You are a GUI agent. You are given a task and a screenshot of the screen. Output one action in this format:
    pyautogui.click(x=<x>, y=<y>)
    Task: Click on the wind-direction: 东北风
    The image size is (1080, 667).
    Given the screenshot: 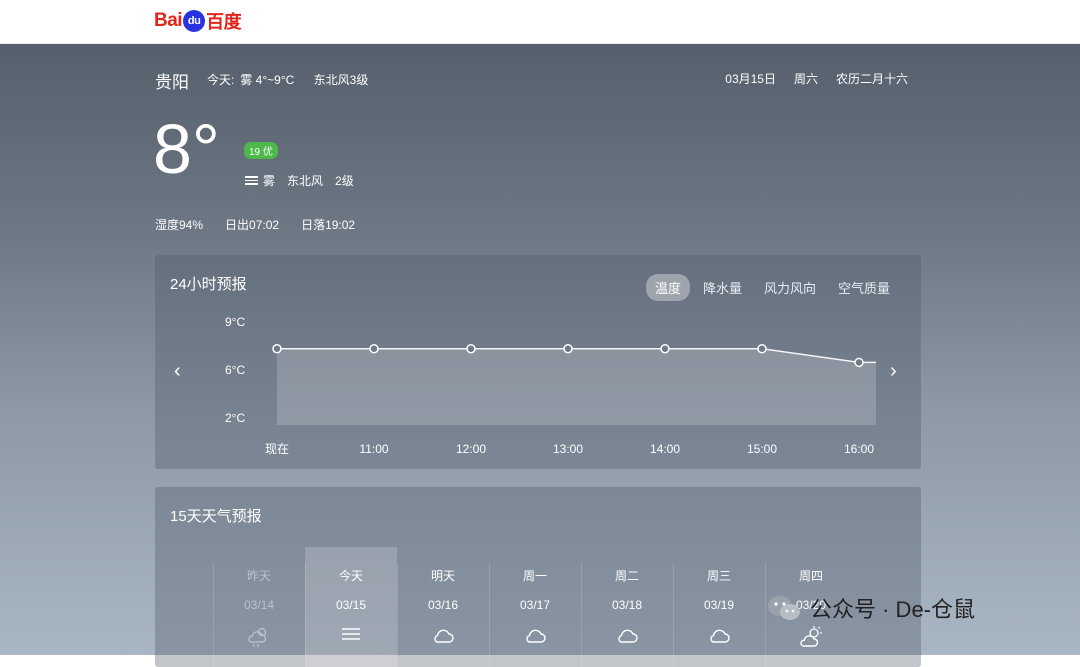 What is the action you would take?
    pyautogui.click(x=305, y=181)
    